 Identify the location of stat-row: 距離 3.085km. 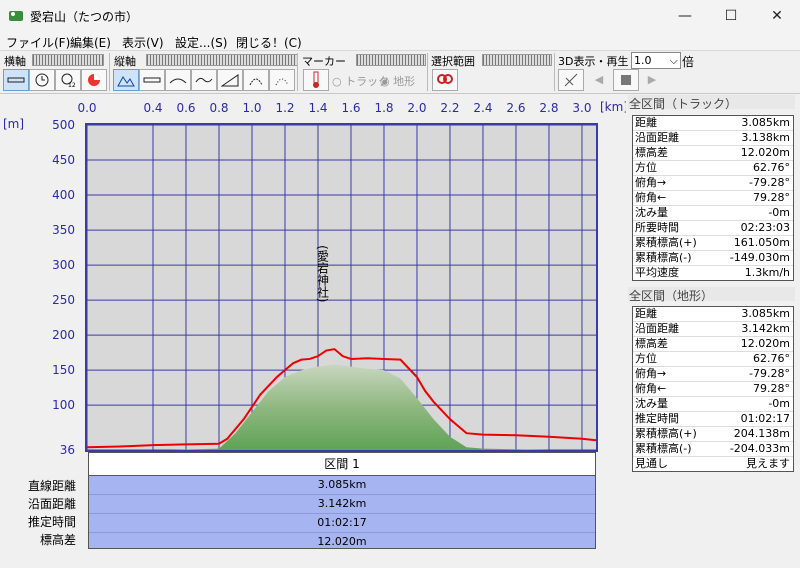
(713, 314).